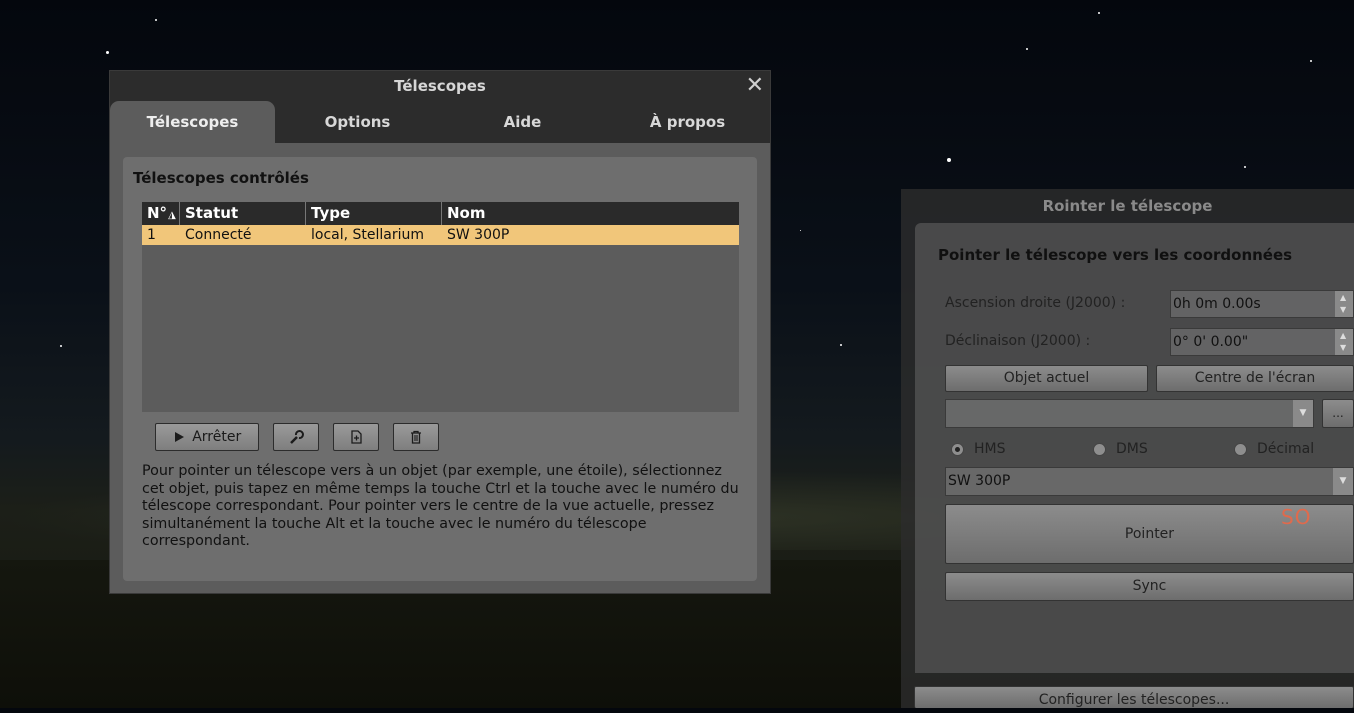 The height and width of the screenshot is (713, 1354). What do you see at coordinates (1127, 206) in the screenshot?
I see `slew-window-title: Rointer le télescope` at bounding box center [1127, 206].